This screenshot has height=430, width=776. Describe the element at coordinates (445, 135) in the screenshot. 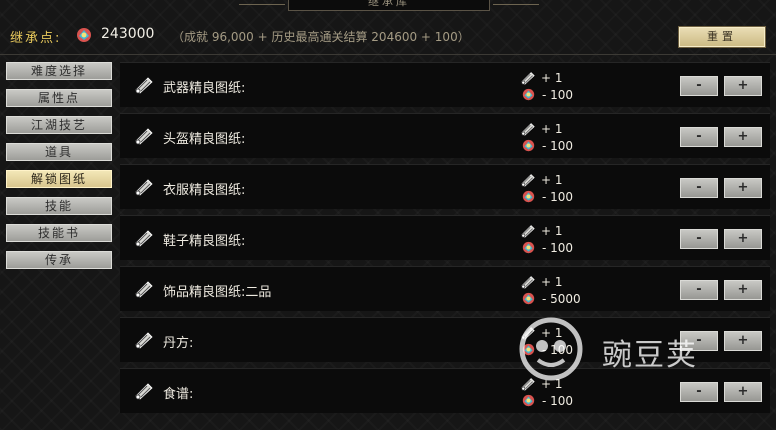

I see `blueprint-row: 头盔精良图纸: + 1 - 100 - +` at that location.